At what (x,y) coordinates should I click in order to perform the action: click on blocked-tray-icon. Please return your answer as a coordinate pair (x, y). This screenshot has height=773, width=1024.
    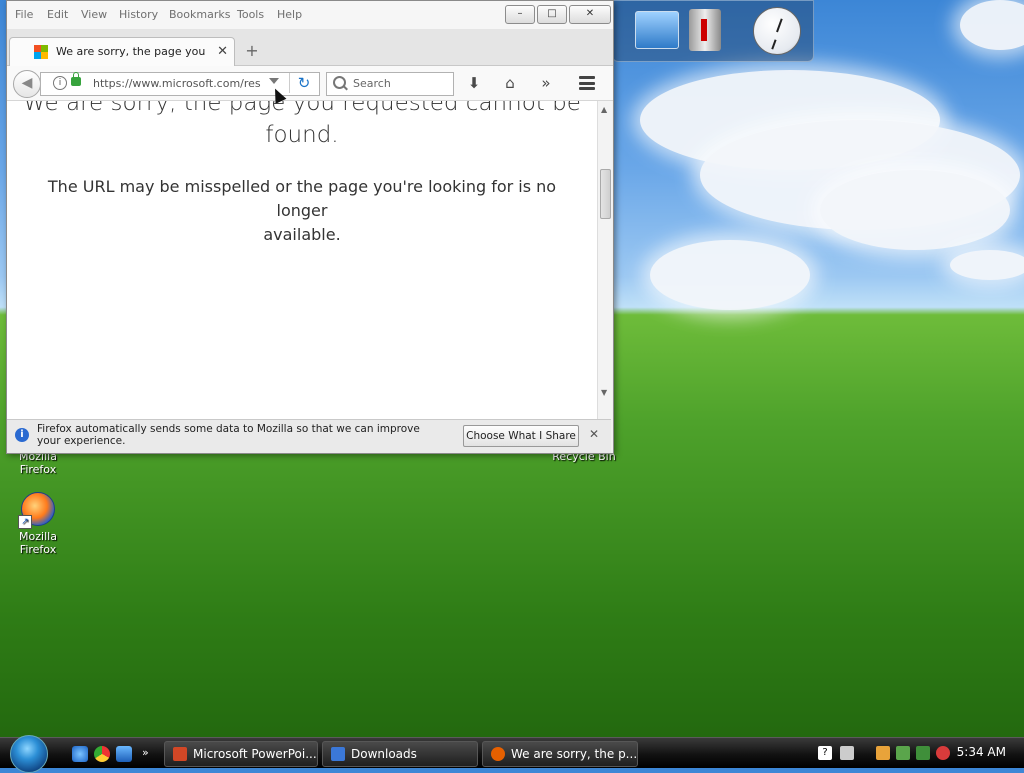
    Looking at the image, I should click on (943, 753).